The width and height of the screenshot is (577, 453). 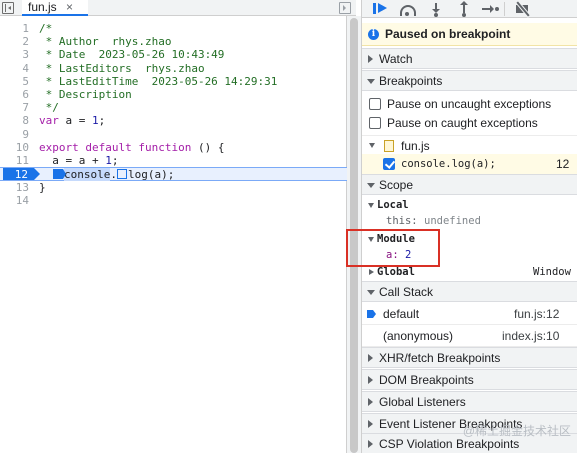 What do you see at coordinates (440, 358) in the screenshot?
I see `section-title: XHR/fetch Breakpoints` at bounding box center [440, 358].